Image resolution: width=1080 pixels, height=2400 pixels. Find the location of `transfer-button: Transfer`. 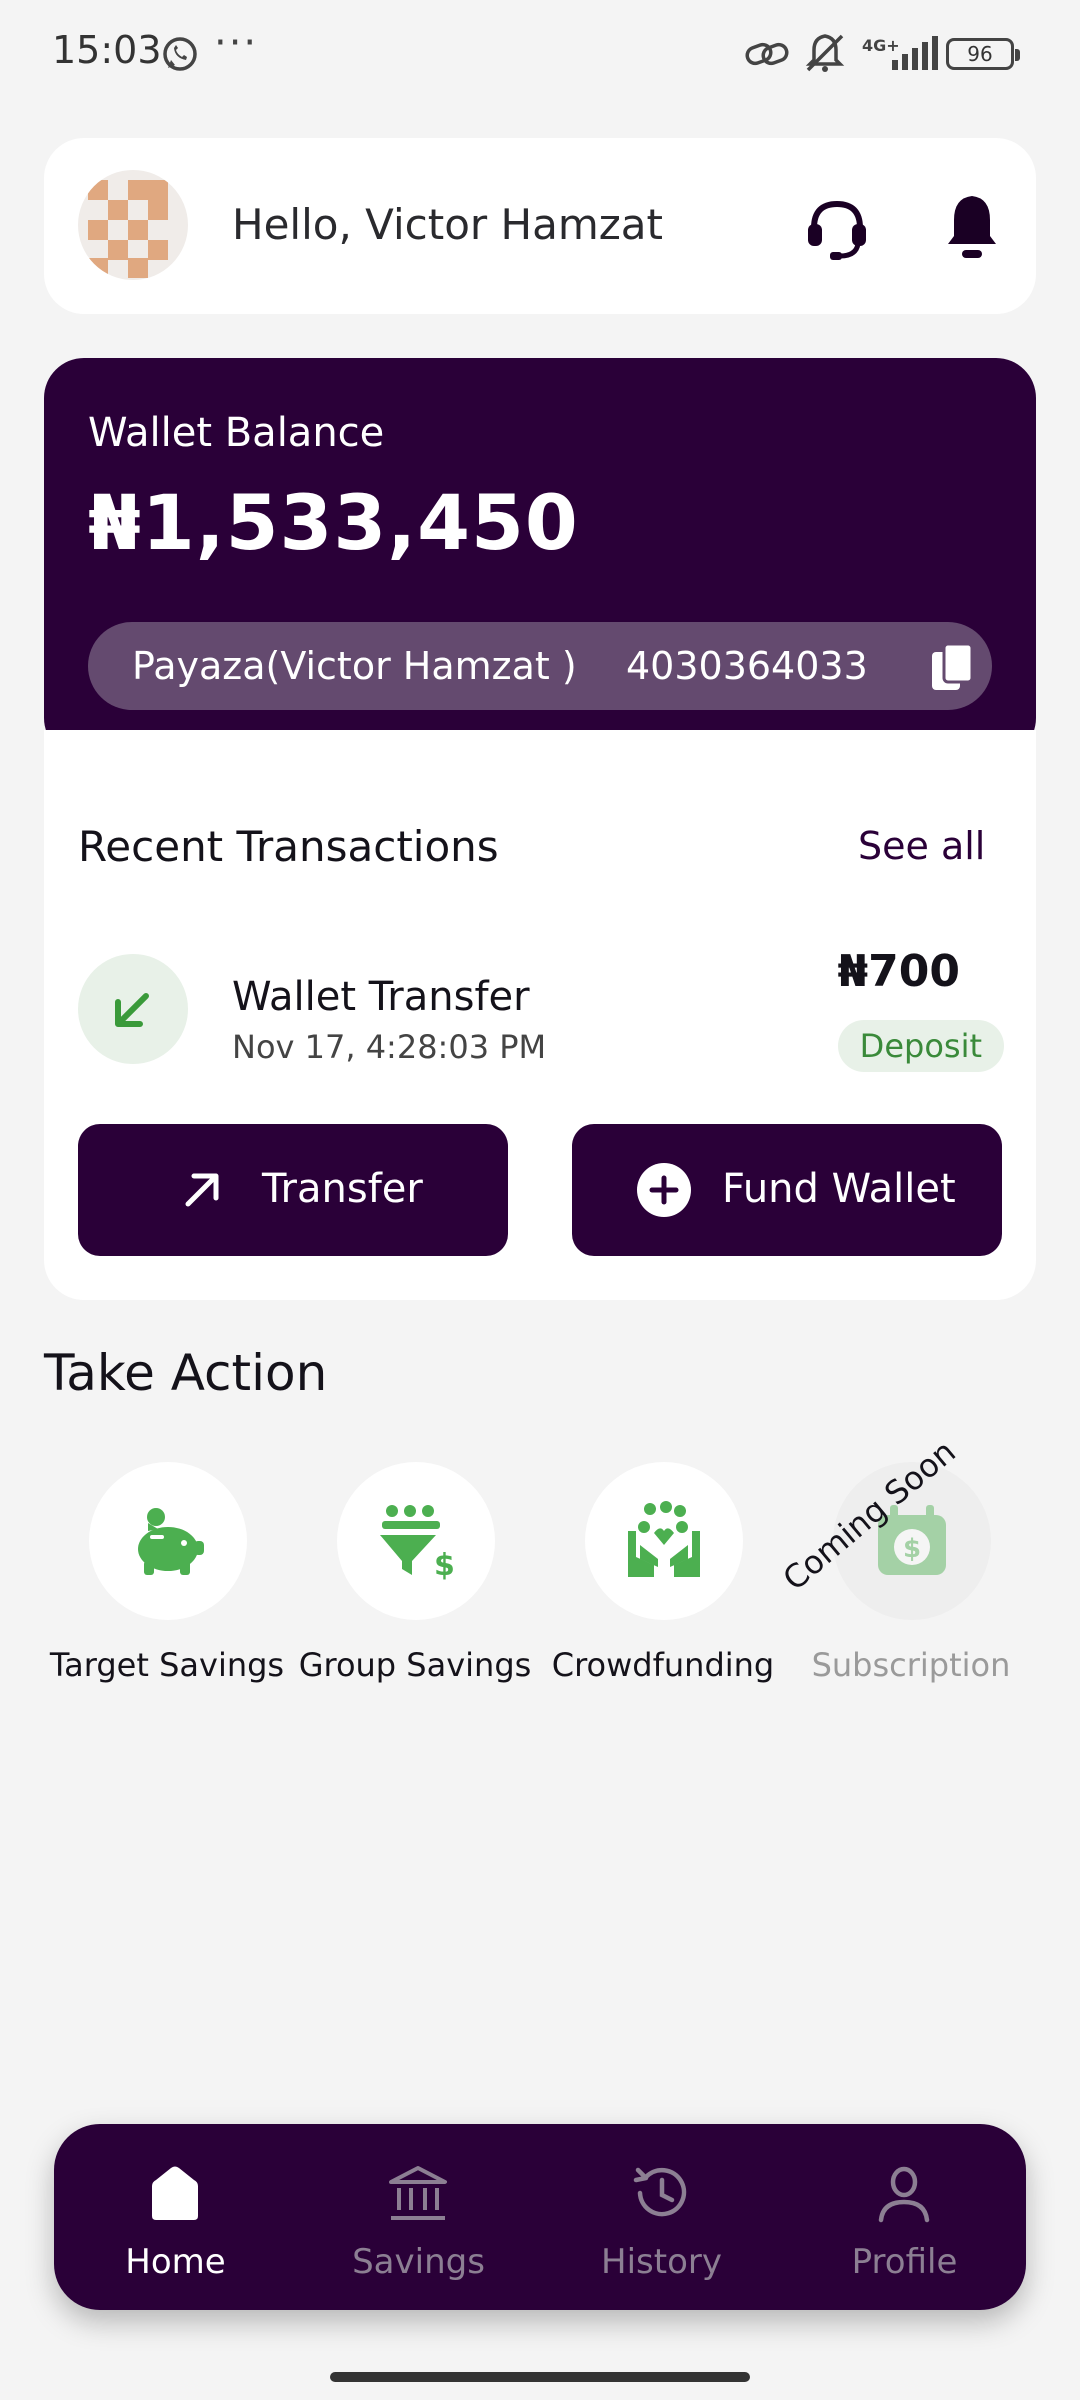

transfer-button: Transfer is located at coordinates (293, 1190).